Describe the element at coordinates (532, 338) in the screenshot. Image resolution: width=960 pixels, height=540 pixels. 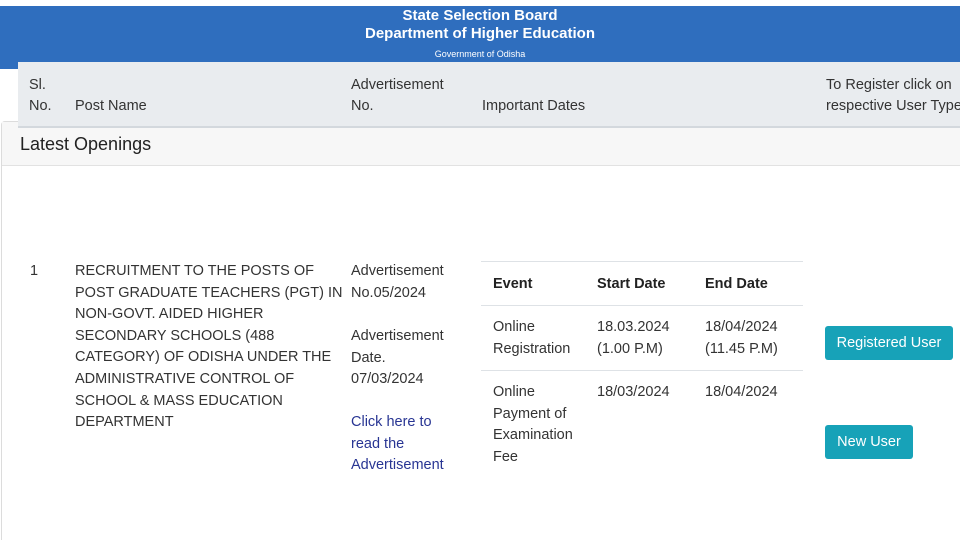
I see `event-online-registration: Online Registration` at that location.